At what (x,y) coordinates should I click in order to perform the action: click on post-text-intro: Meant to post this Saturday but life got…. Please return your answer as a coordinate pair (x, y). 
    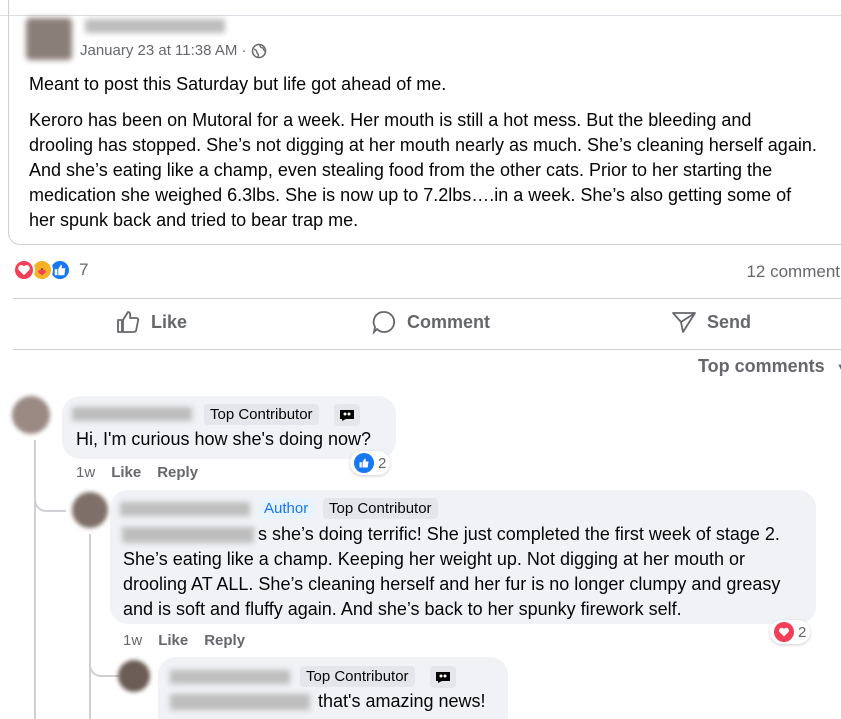
    Looking at the image, I should click on (238, 84).